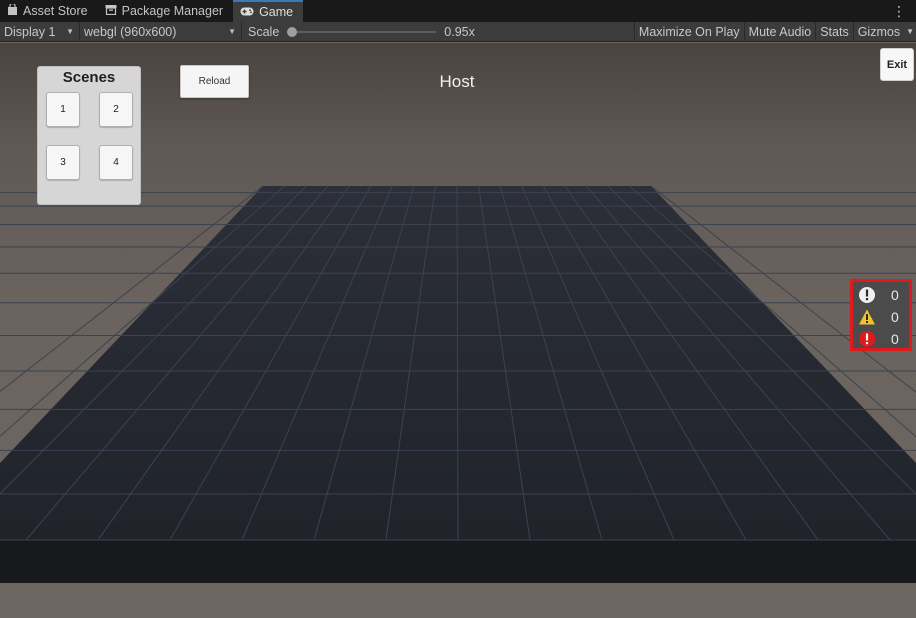 The height and width of the screenshot is (618, 916). Describe the element at coordinates (247, 12) in the screenshot. I see `gamepad-icon` at that location.